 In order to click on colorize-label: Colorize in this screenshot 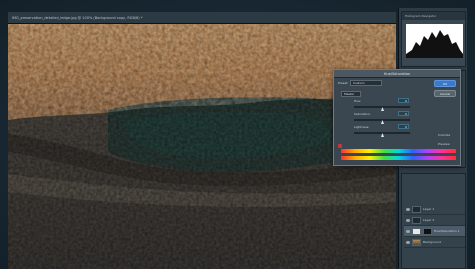, I will do `click(444, 135)`.